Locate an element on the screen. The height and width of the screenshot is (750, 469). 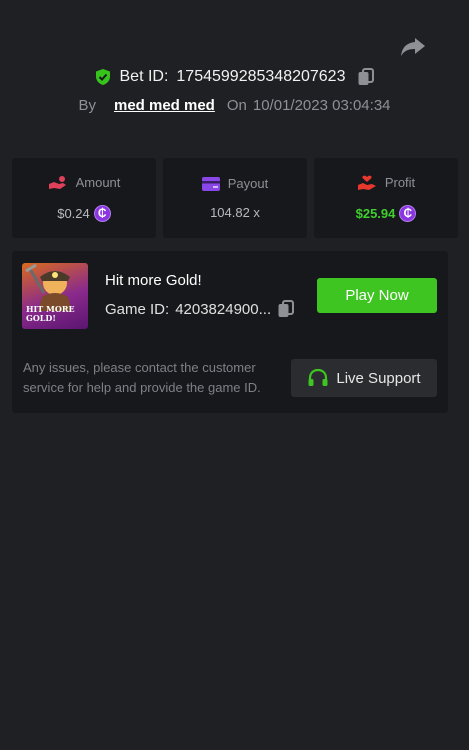
share-button is located at coordinates (413, 47).